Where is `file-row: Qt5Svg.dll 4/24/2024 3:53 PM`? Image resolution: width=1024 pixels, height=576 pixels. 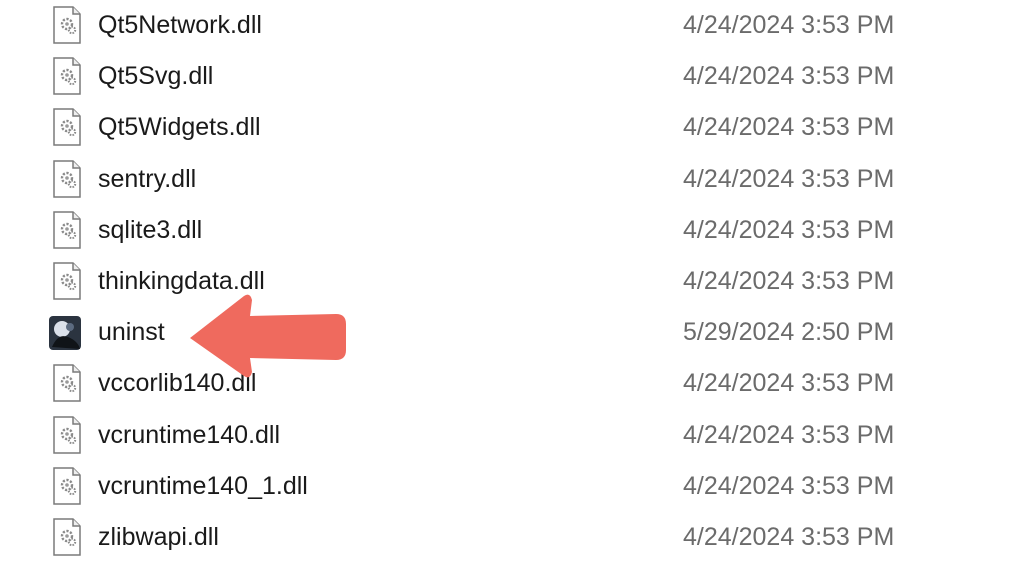 file-row: Qt5Svg.dll 4/24/2024 3:53 PM is located at coordinates (512, 82).